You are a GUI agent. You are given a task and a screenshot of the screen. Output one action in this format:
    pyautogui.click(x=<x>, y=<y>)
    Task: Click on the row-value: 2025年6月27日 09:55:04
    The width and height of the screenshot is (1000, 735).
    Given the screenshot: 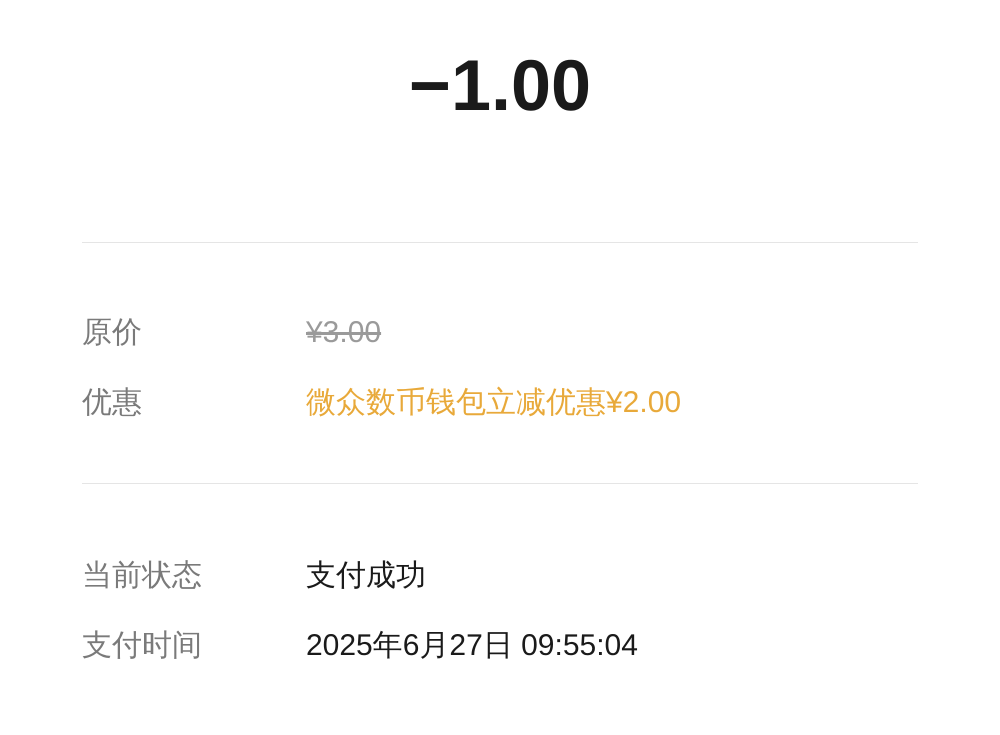 What is the action you would take?
    pyautogui.click(x=472, y=646)
    